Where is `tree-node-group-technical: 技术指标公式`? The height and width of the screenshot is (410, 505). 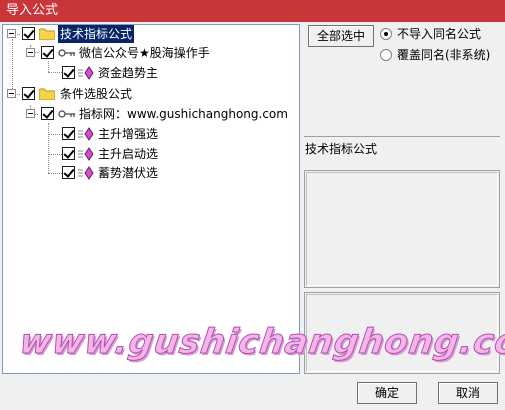
tree-node-group-technical: 技术指标公式 is located at coordinates (151, 34).